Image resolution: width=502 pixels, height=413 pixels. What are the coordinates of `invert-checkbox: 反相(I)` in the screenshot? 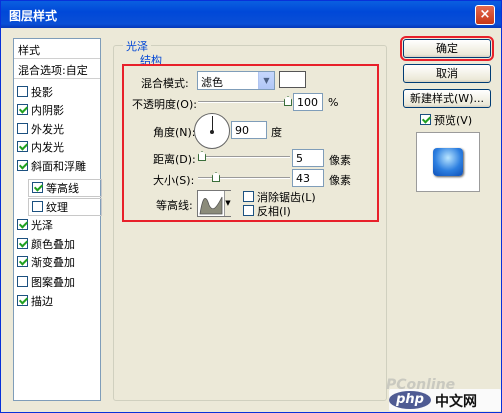 It's located at (267, 211).